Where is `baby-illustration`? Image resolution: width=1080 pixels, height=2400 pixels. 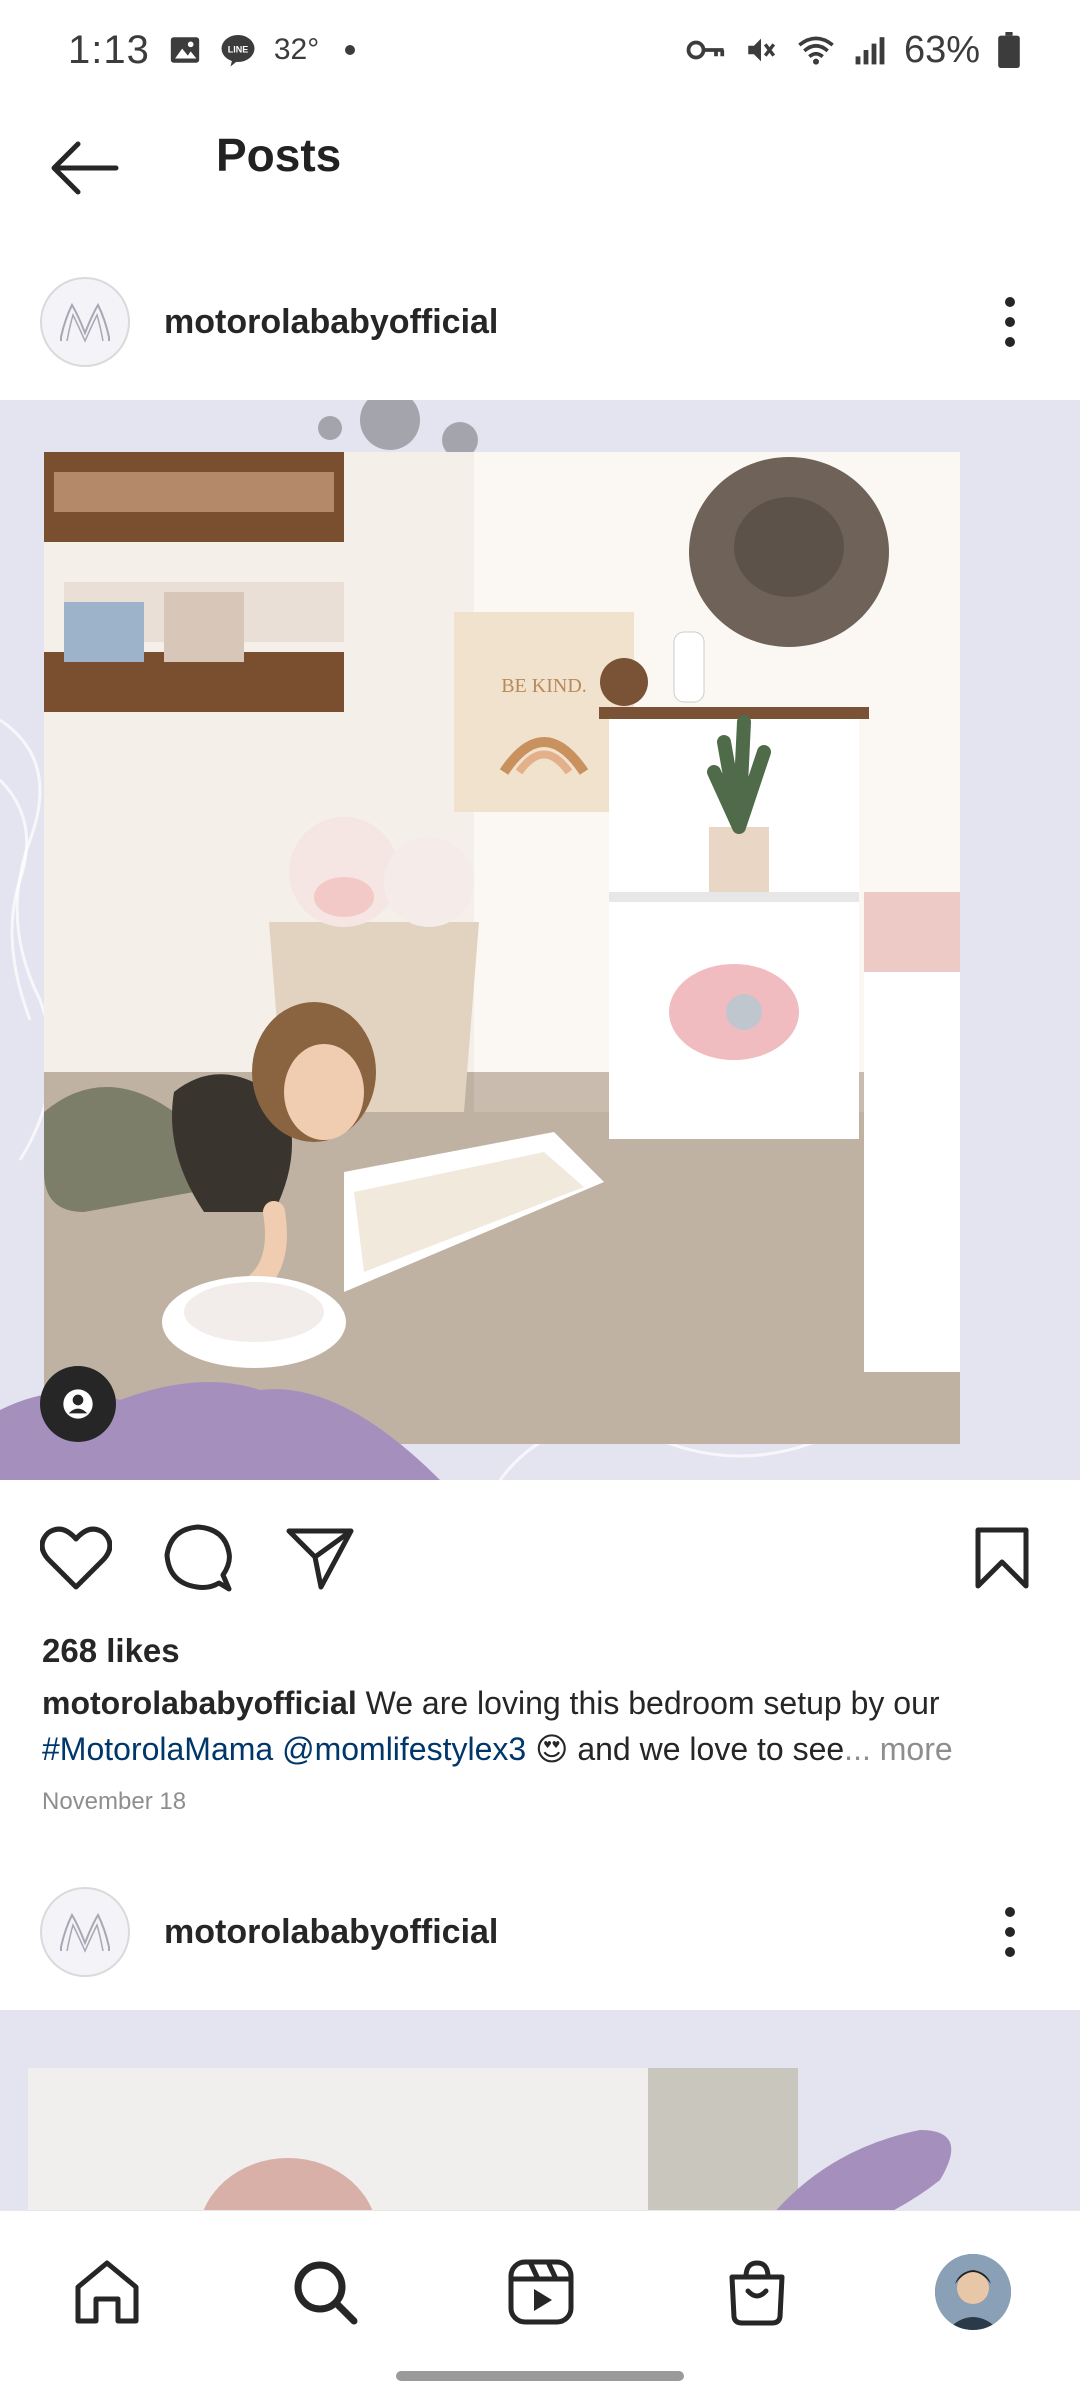
baby-illustration is located at coordinates (413, 2139).